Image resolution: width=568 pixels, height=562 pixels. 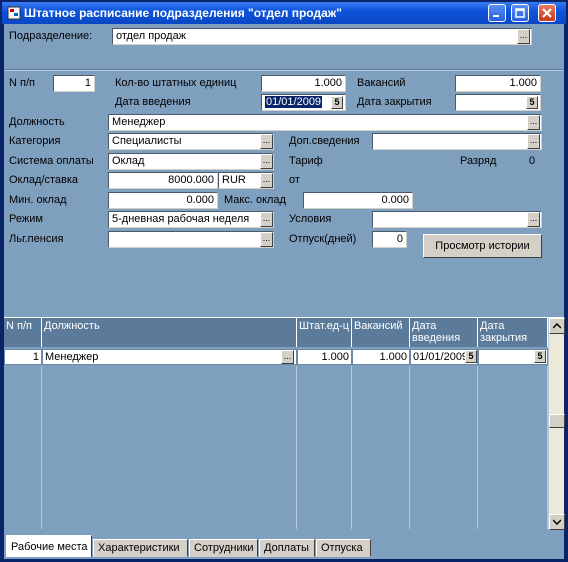 I want to click on grid-vertical-scrollbar, so click(x=556, y=424).